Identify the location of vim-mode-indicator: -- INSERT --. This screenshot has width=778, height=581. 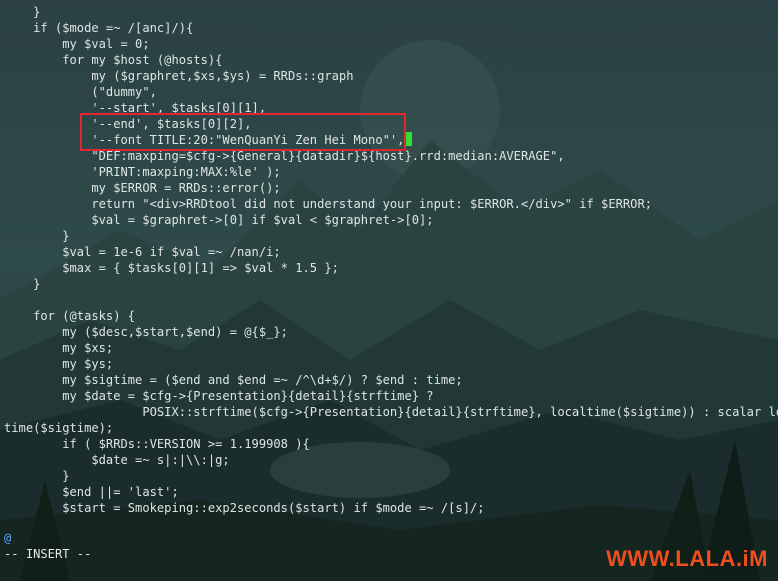
(48, 554).